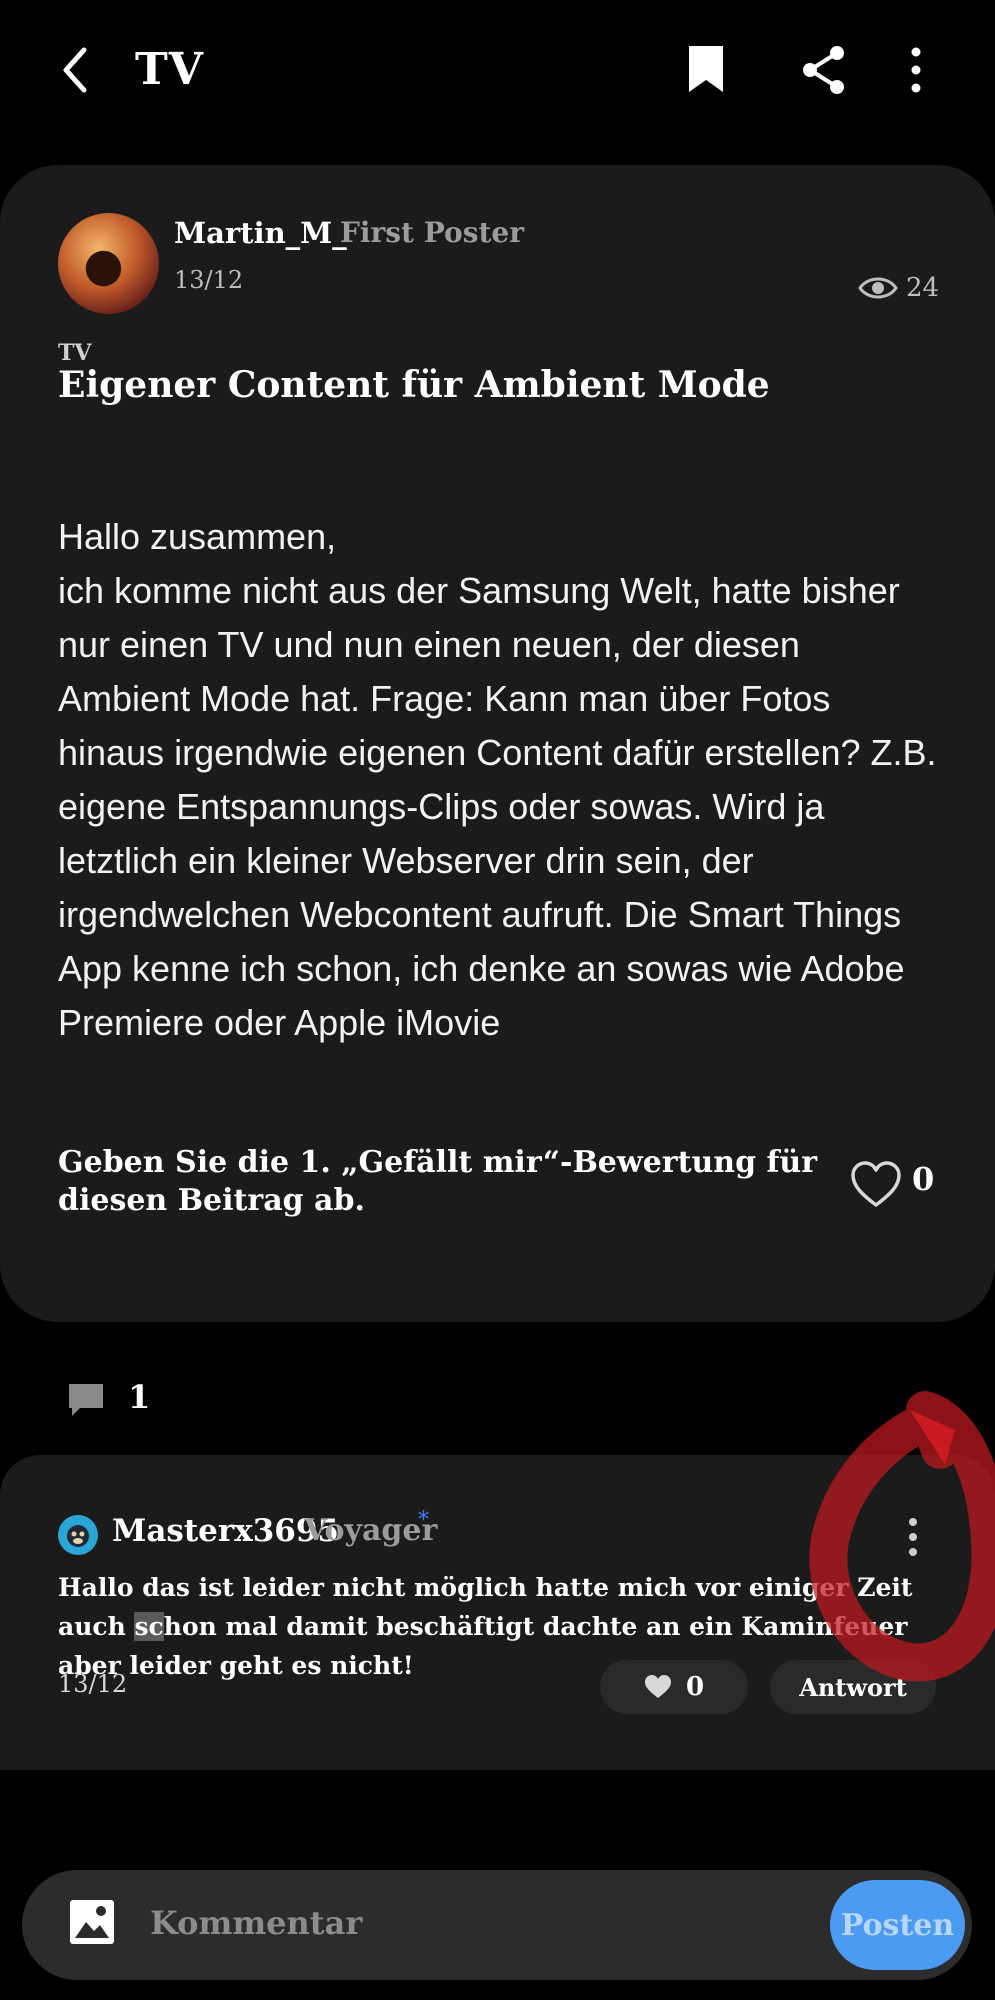 The height and width of the screenshot is (2000, 995). What do you see at coordinates (923, 1179) in the screenshot?
I see `post-like-count: 0` at bounding box center [923, 1179].